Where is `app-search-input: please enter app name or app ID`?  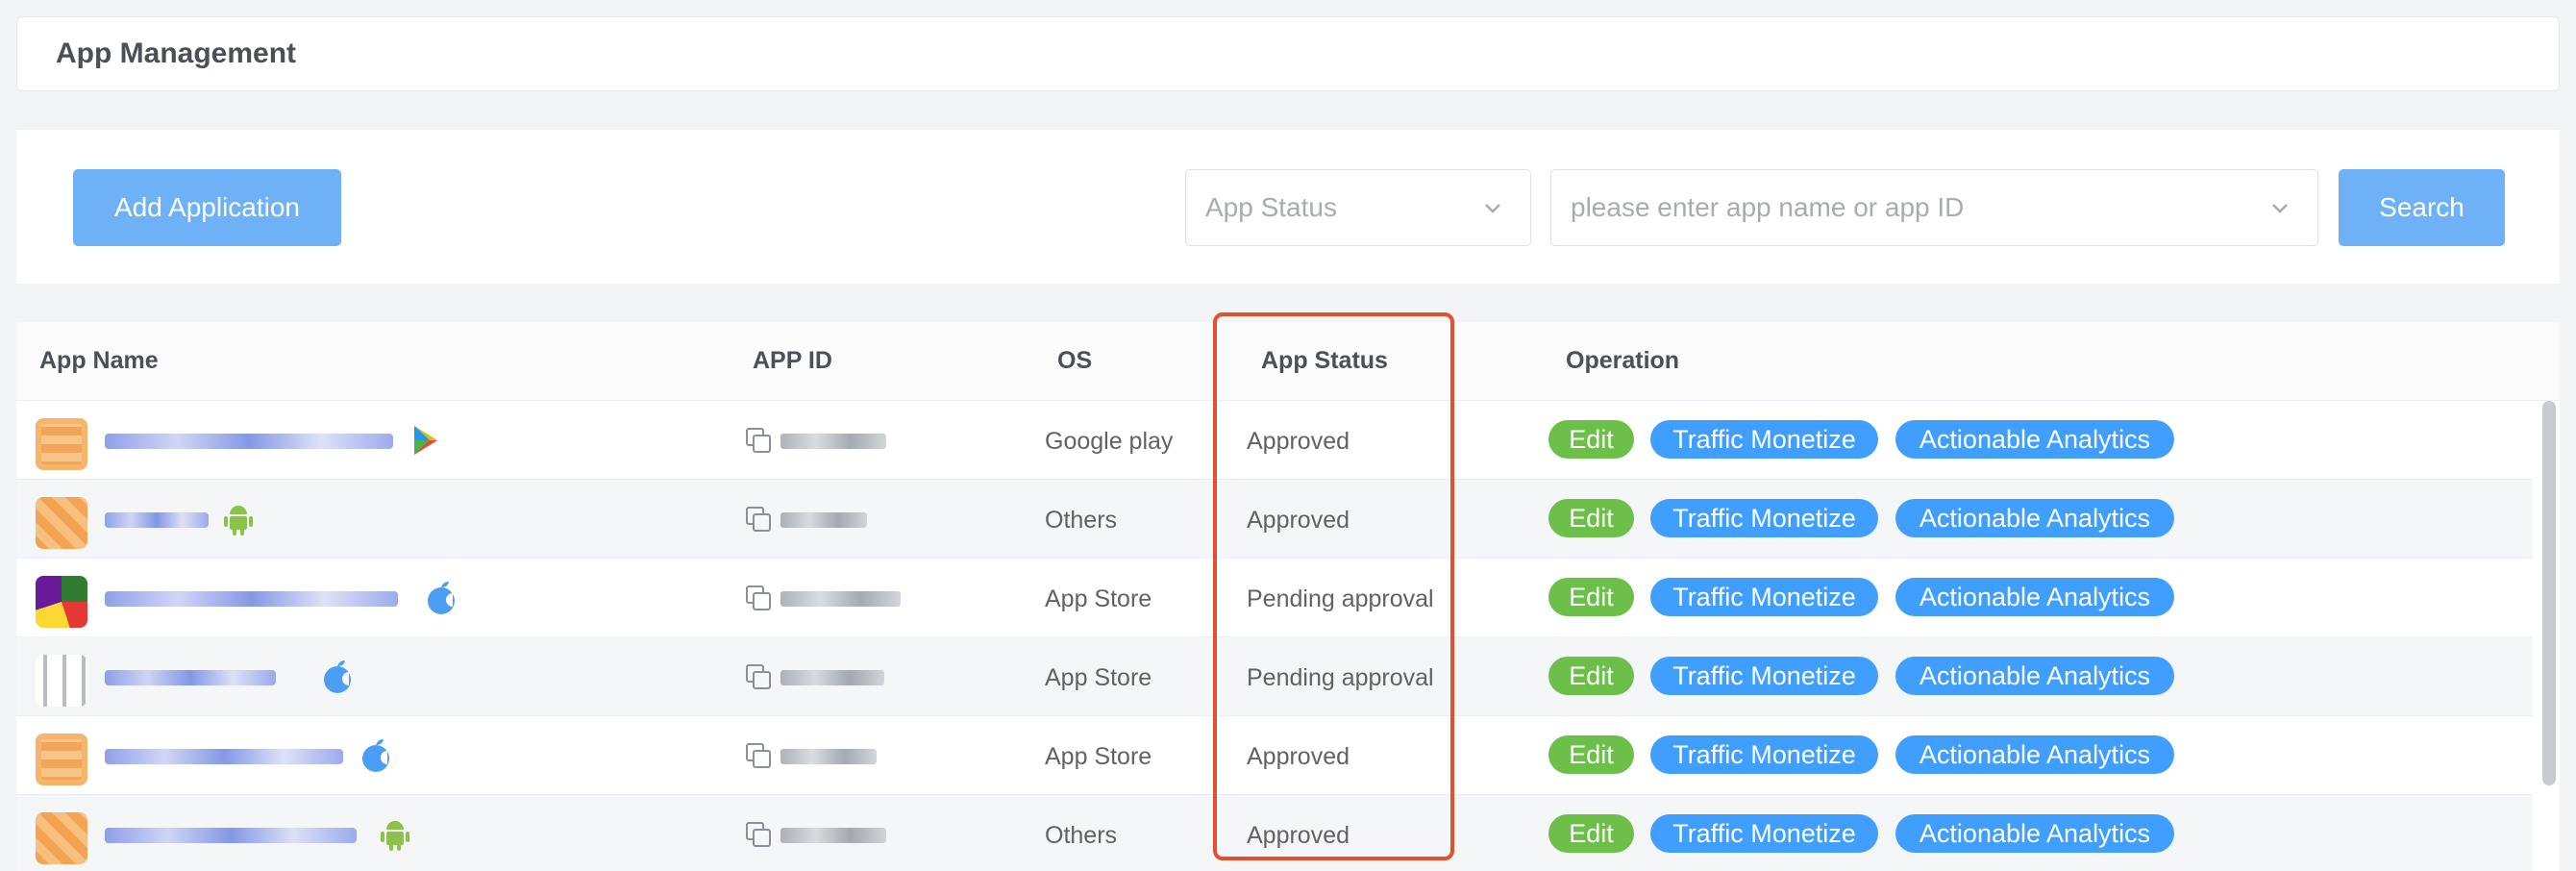 app-search-input: please enter app name or app ID is located at coordinates (1934, 208).